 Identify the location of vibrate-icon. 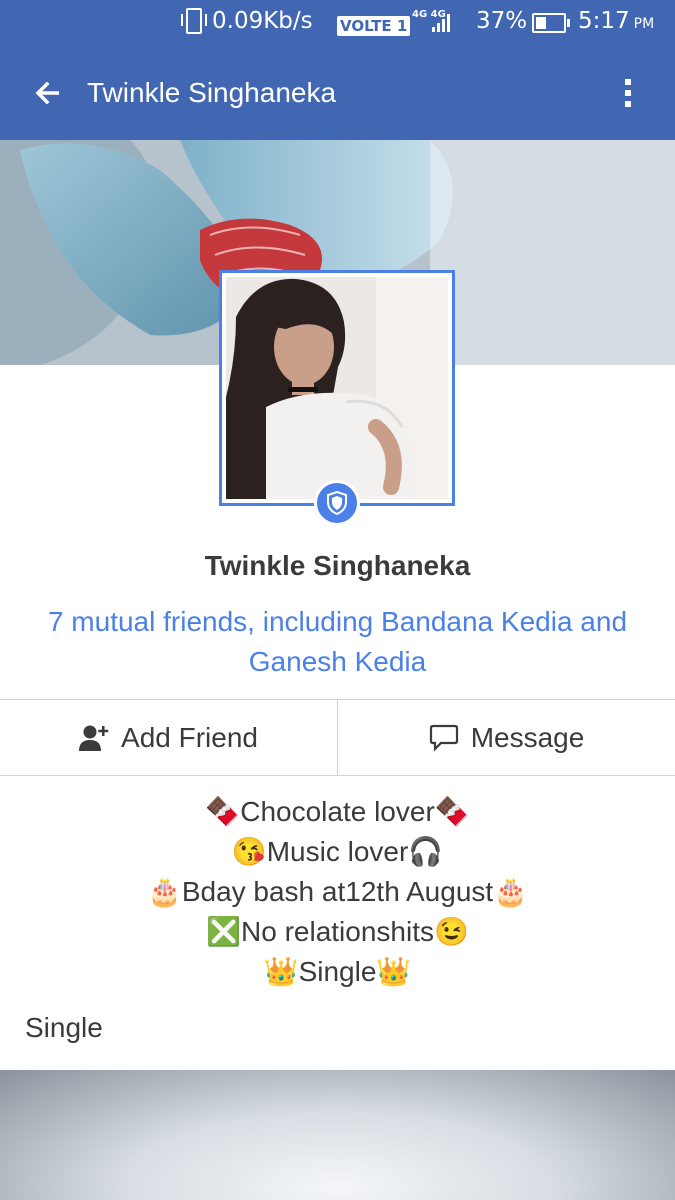
(194, 21).